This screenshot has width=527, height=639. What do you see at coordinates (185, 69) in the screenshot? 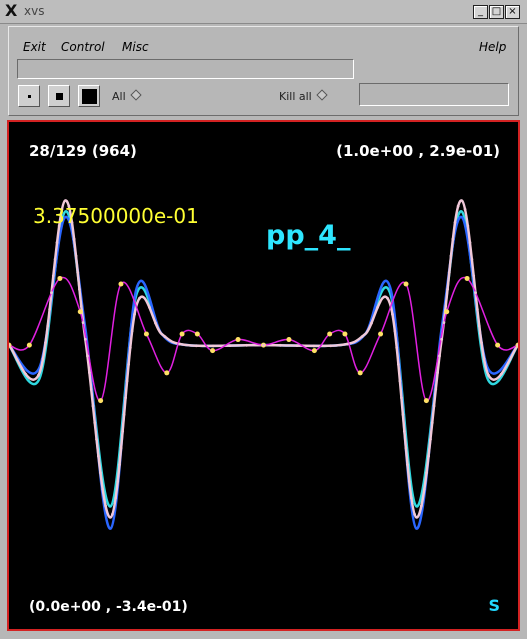
I see `message-field` at bounding box center [185, 69].